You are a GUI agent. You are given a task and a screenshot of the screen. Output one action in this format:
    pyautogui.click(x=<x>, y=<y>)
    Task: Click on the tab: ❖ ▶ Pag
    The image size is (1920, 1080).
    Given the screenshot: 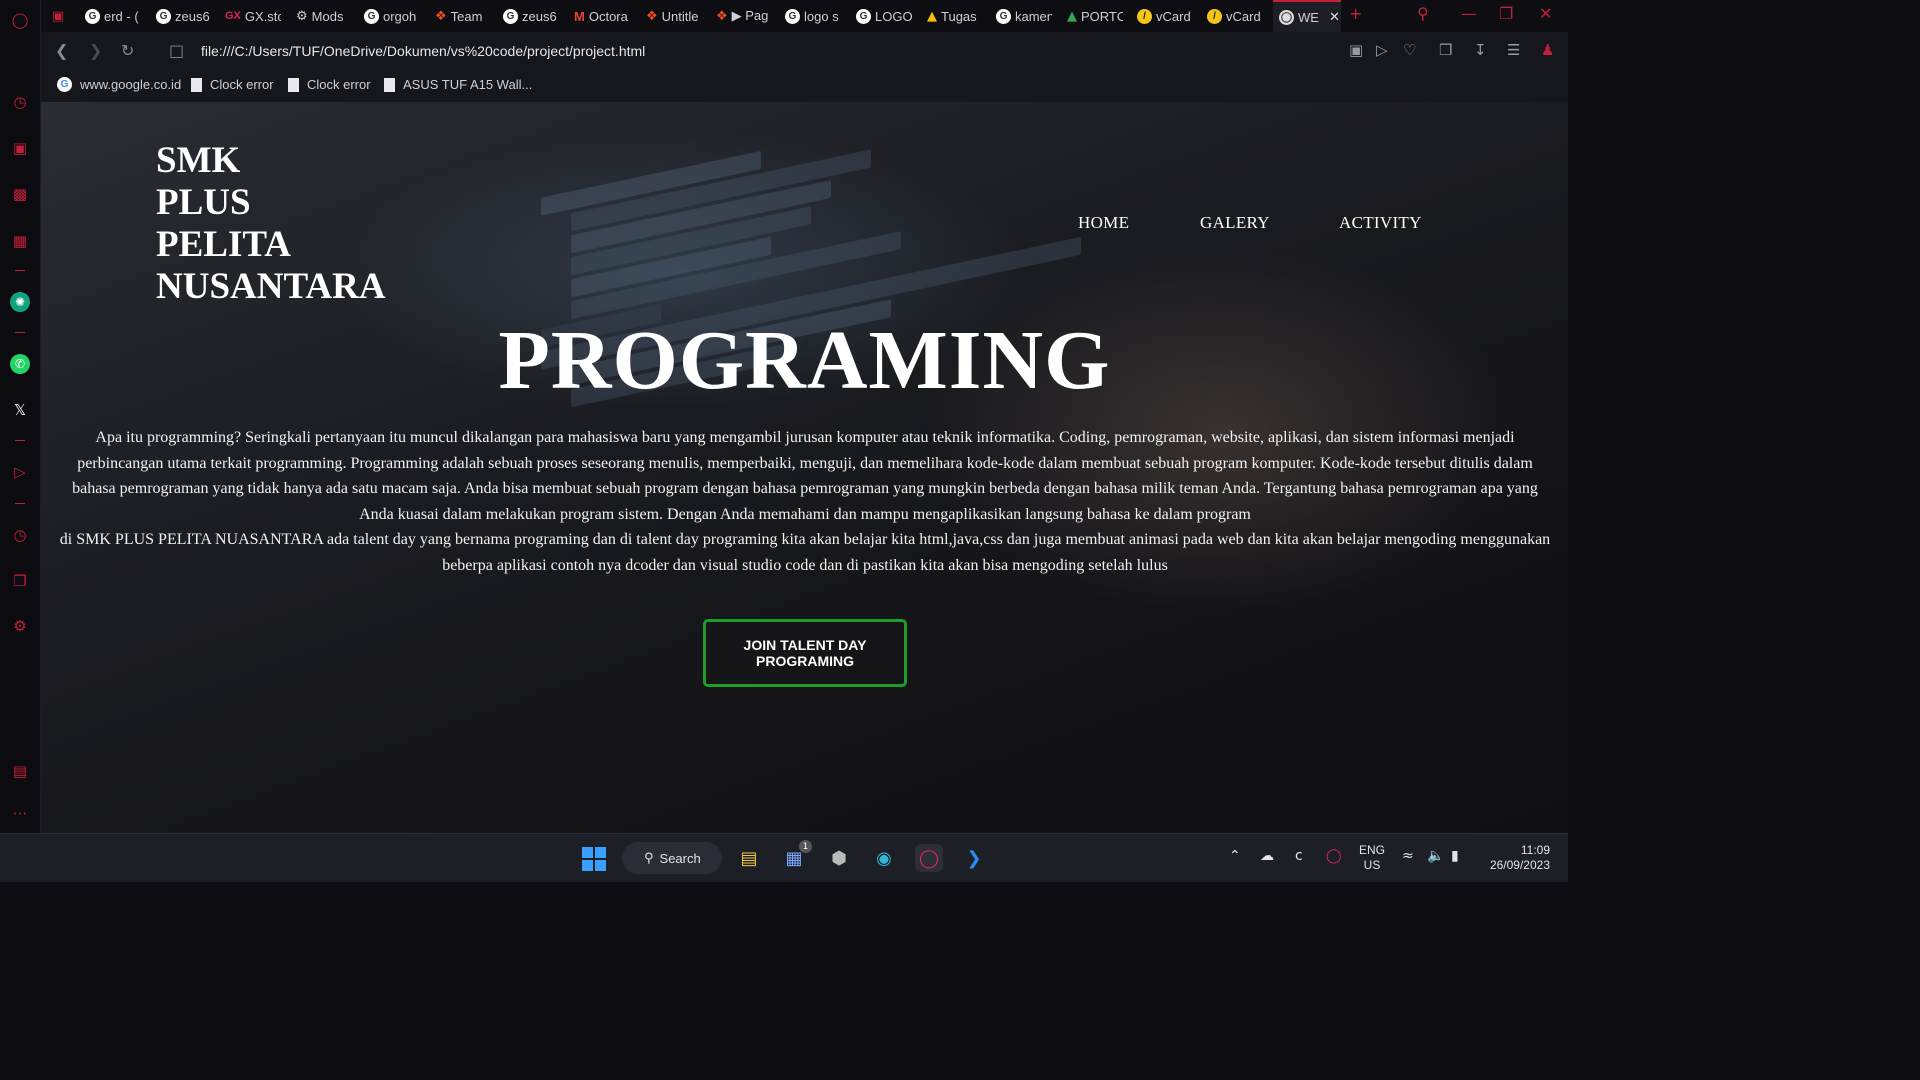 What is the action you would take?
    pyautogui.click(x=744, y=16)
    